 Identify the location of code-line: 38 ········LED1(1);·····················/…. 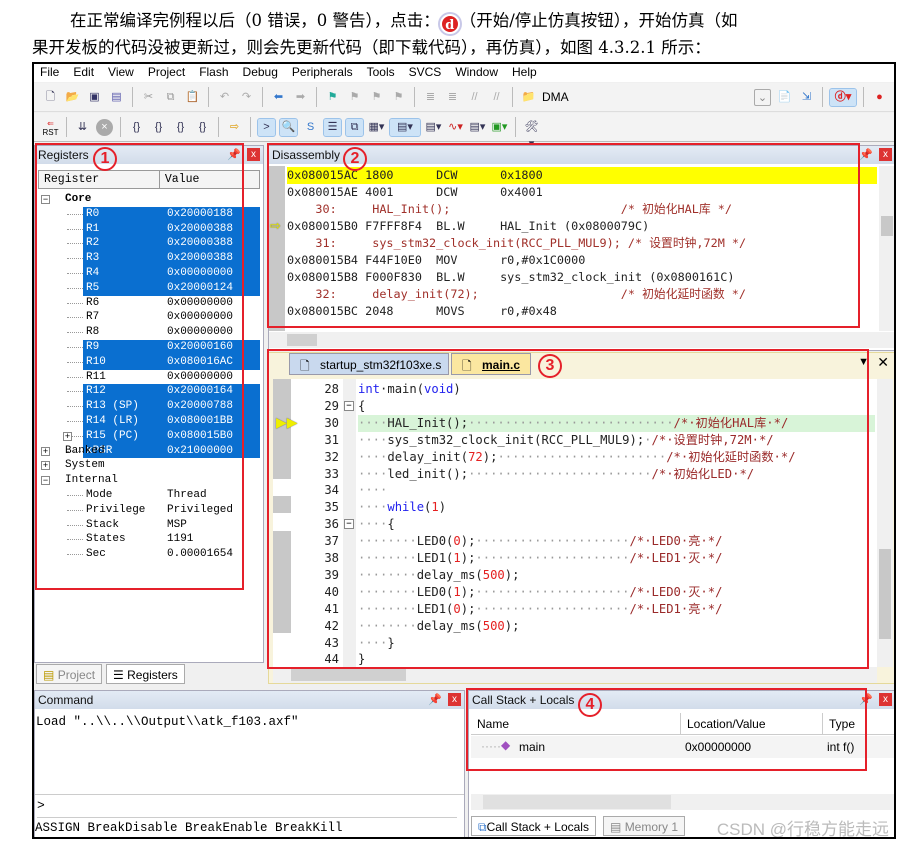
(574, 558).